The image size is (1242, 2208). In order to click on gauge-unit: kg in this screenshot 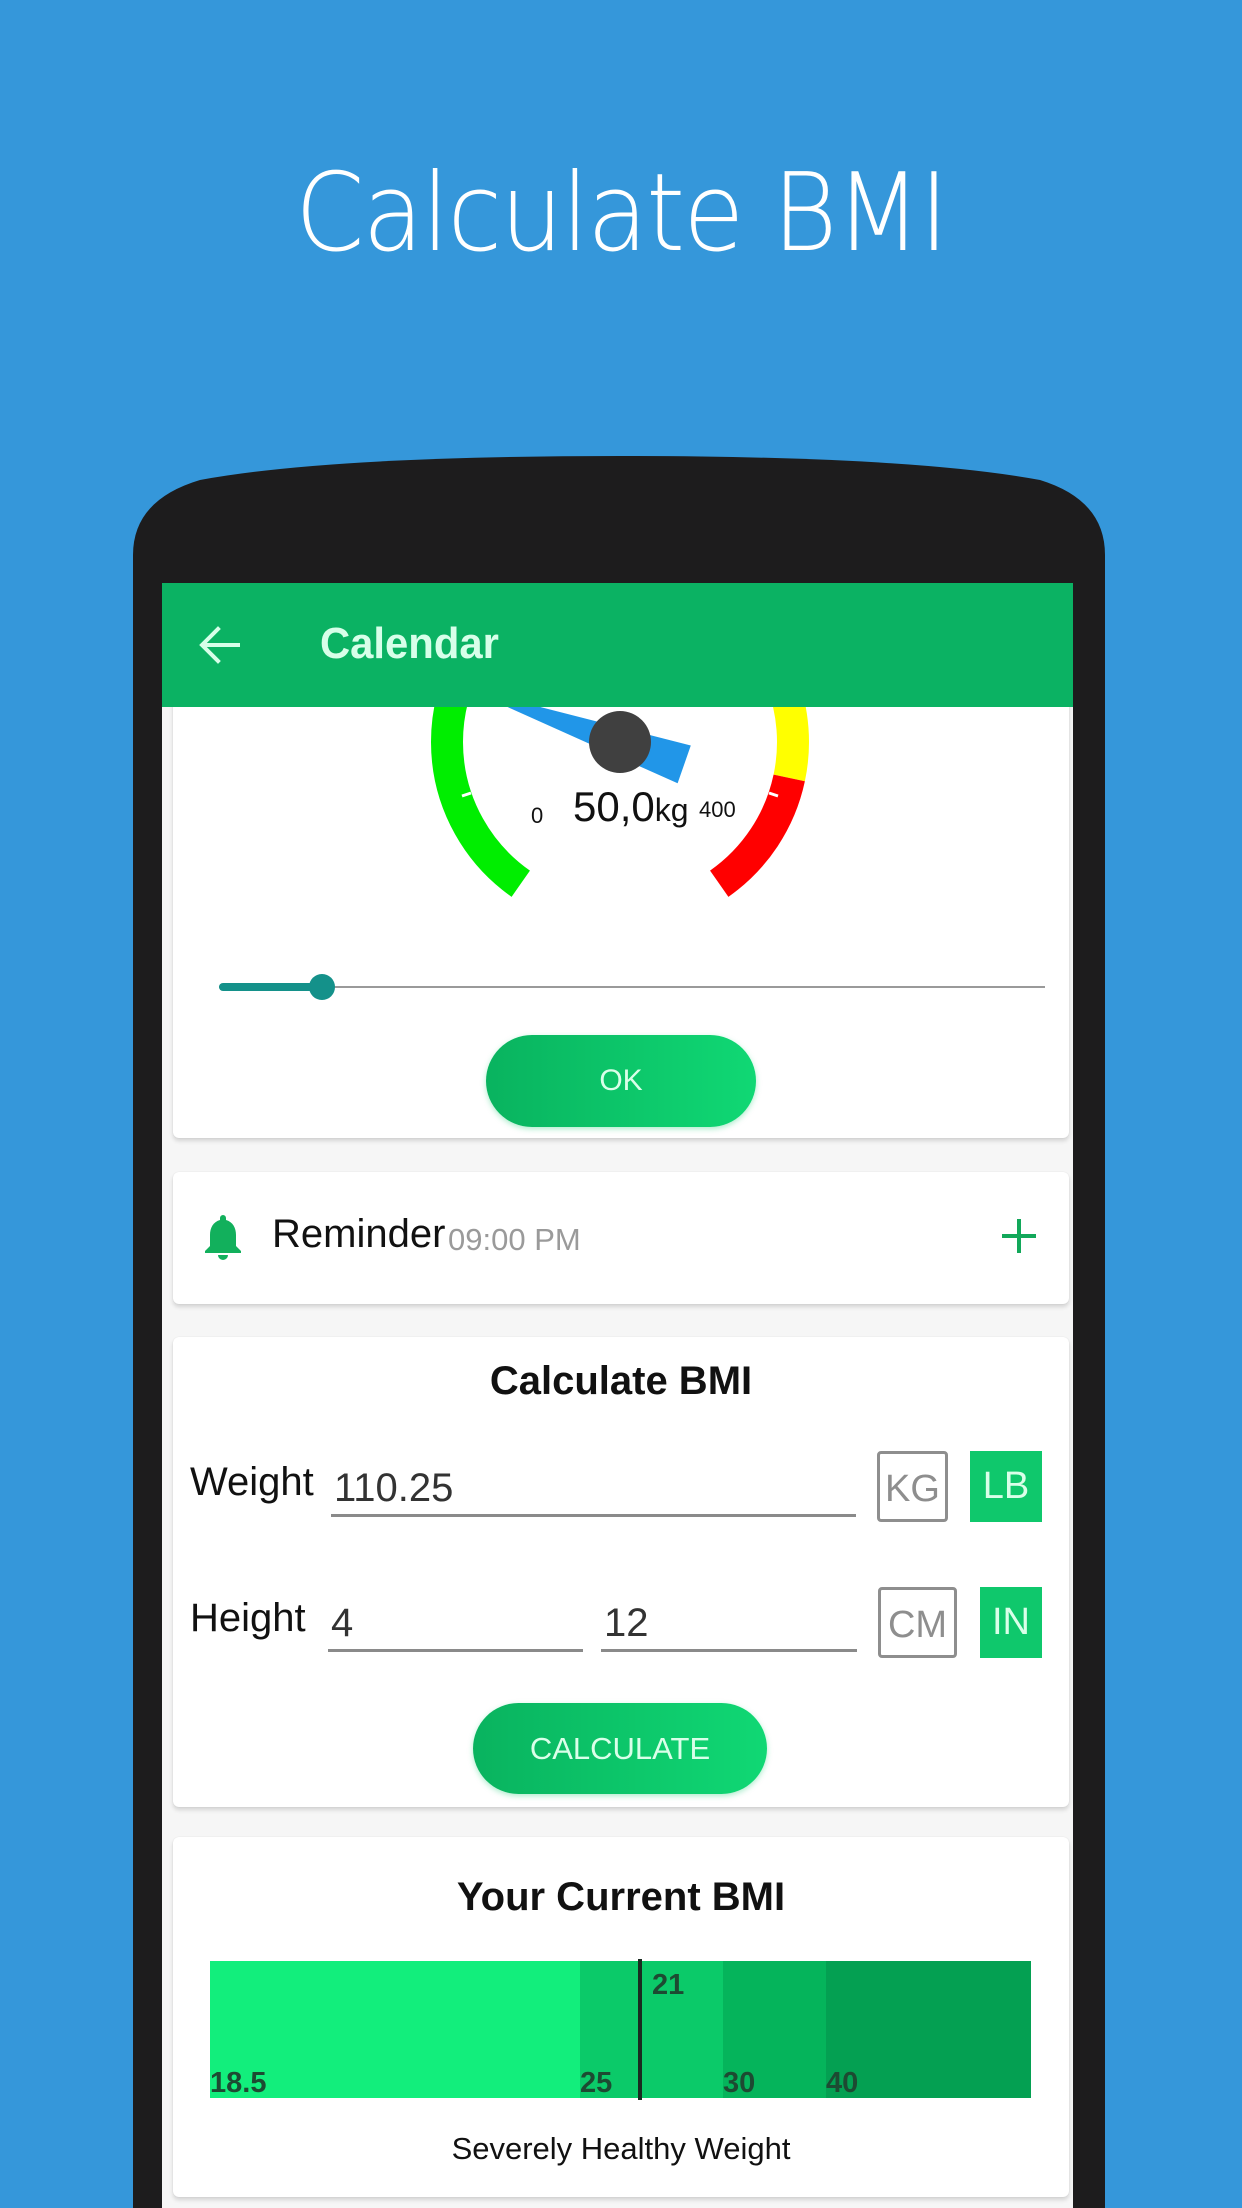, I will do `click(671, 810)`.